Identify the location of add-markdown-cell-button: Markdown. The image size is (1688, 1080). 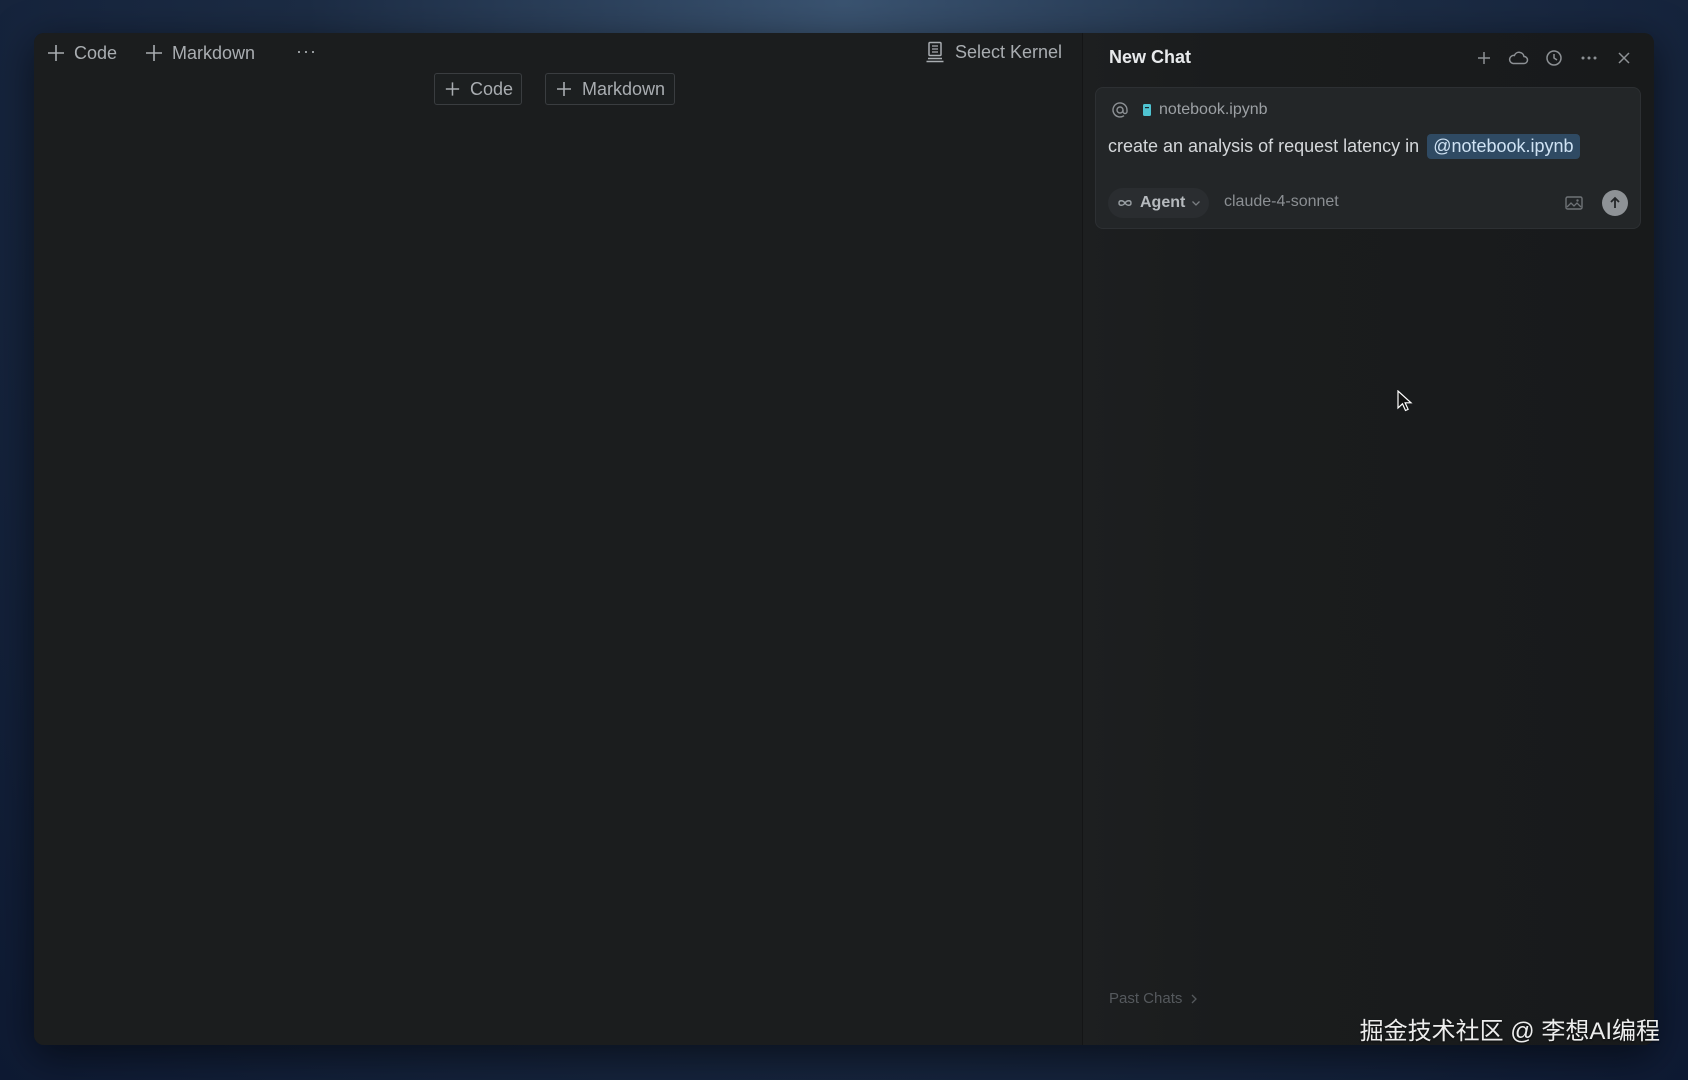
(199, 53).